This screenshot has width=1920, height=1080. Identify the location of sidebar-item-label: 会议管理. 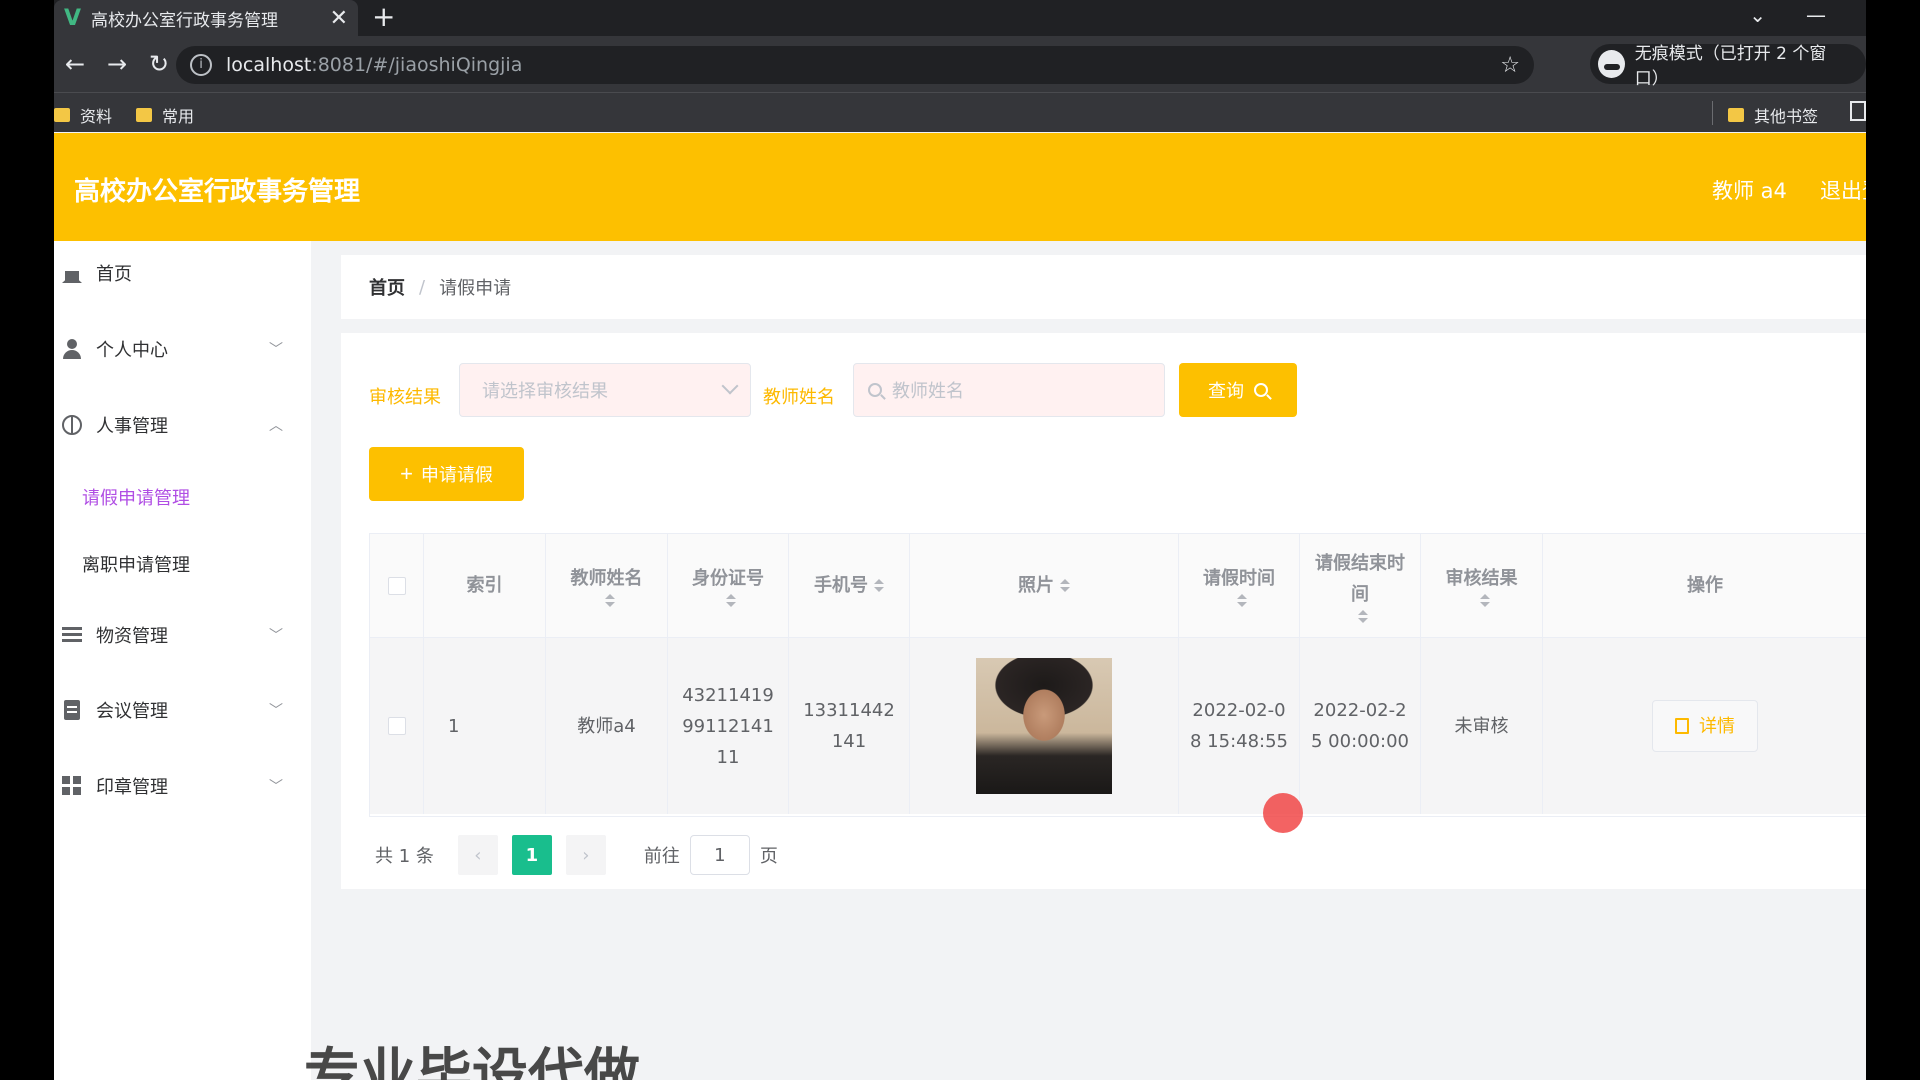
(132, 711).